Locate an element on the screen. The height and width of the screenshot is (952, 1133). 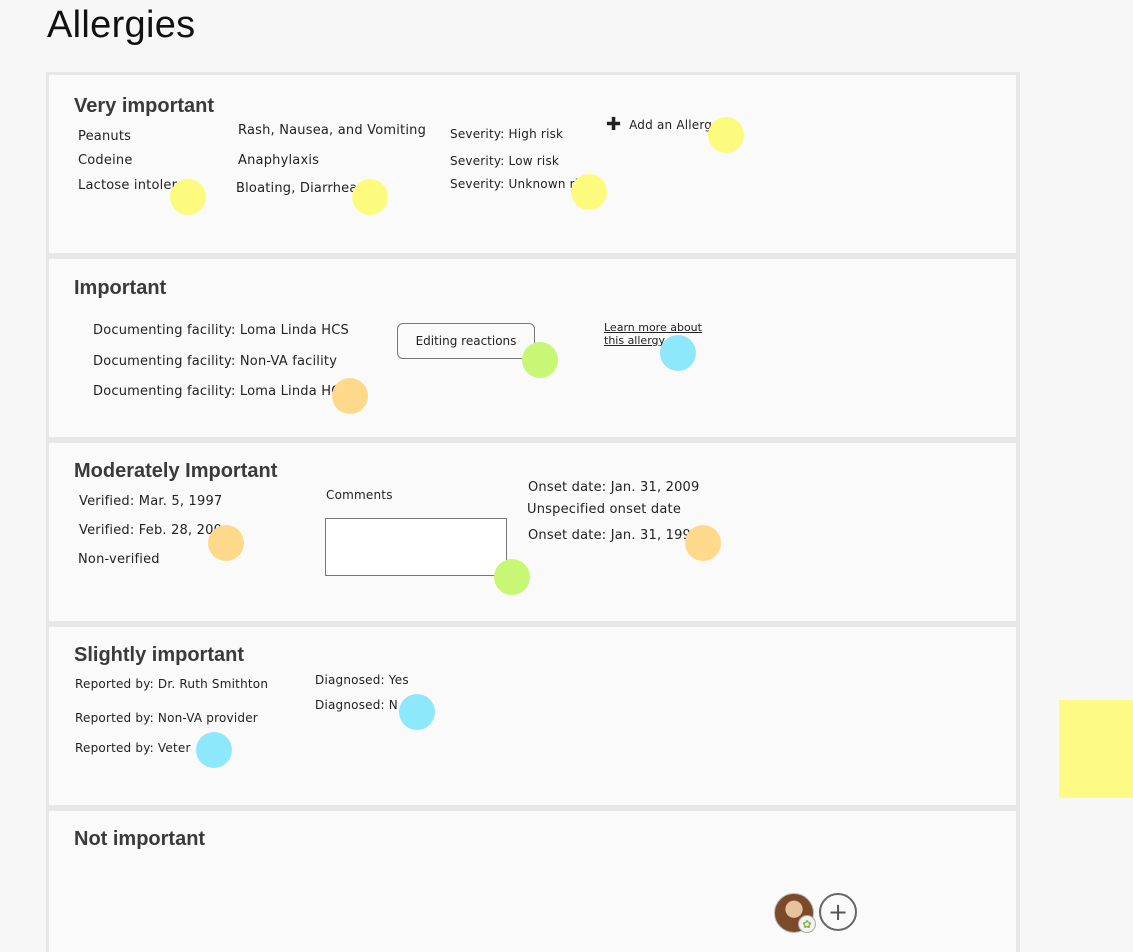
reported-by-item: Reported by: Non-VA provider is located at coordinates (166, 718).